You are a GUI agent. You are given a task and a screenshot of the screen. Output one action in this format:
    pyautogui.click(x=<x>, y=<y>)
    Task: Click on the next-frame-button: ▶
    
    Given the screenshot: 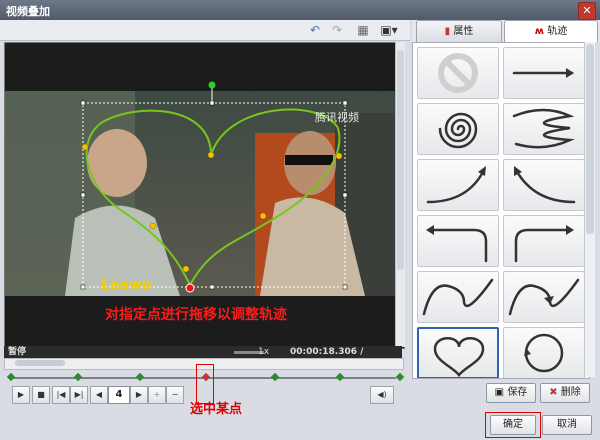 What is the action you would take?
    pyautogui.click(x=139, y=395)
    